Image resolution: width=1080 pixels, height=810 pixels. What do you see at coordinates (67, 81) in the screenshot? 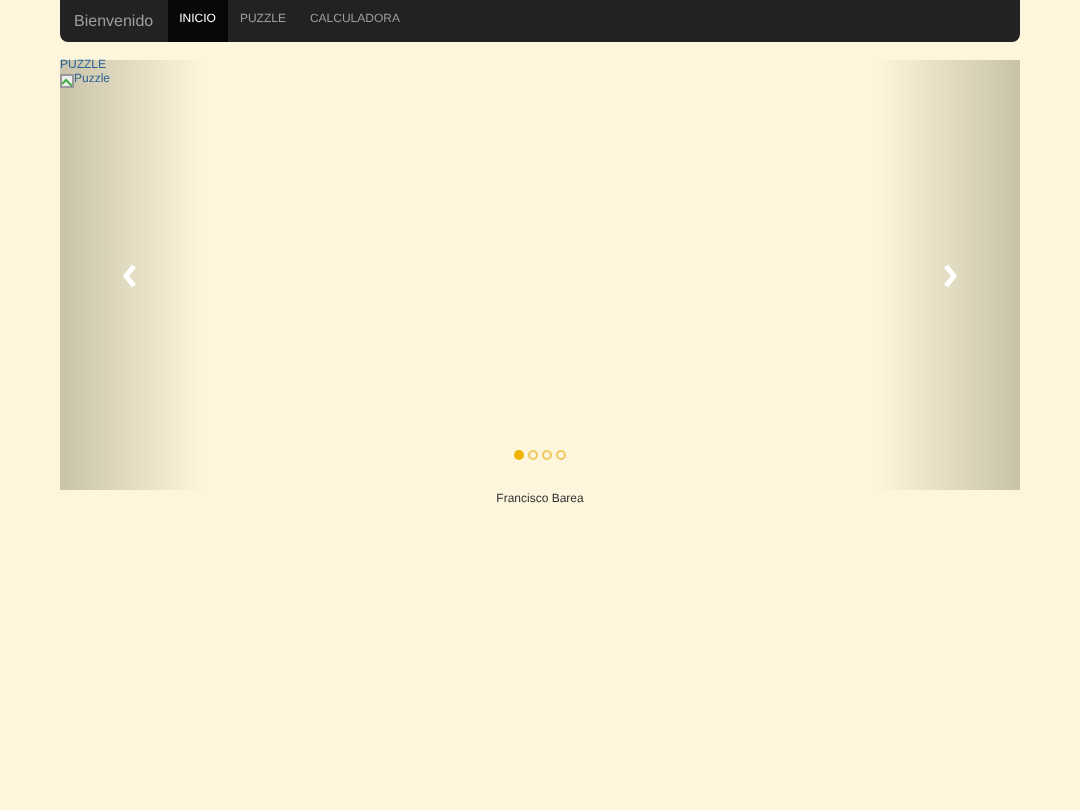
I see `broken-image-icon` at bounding box center [67, 81].